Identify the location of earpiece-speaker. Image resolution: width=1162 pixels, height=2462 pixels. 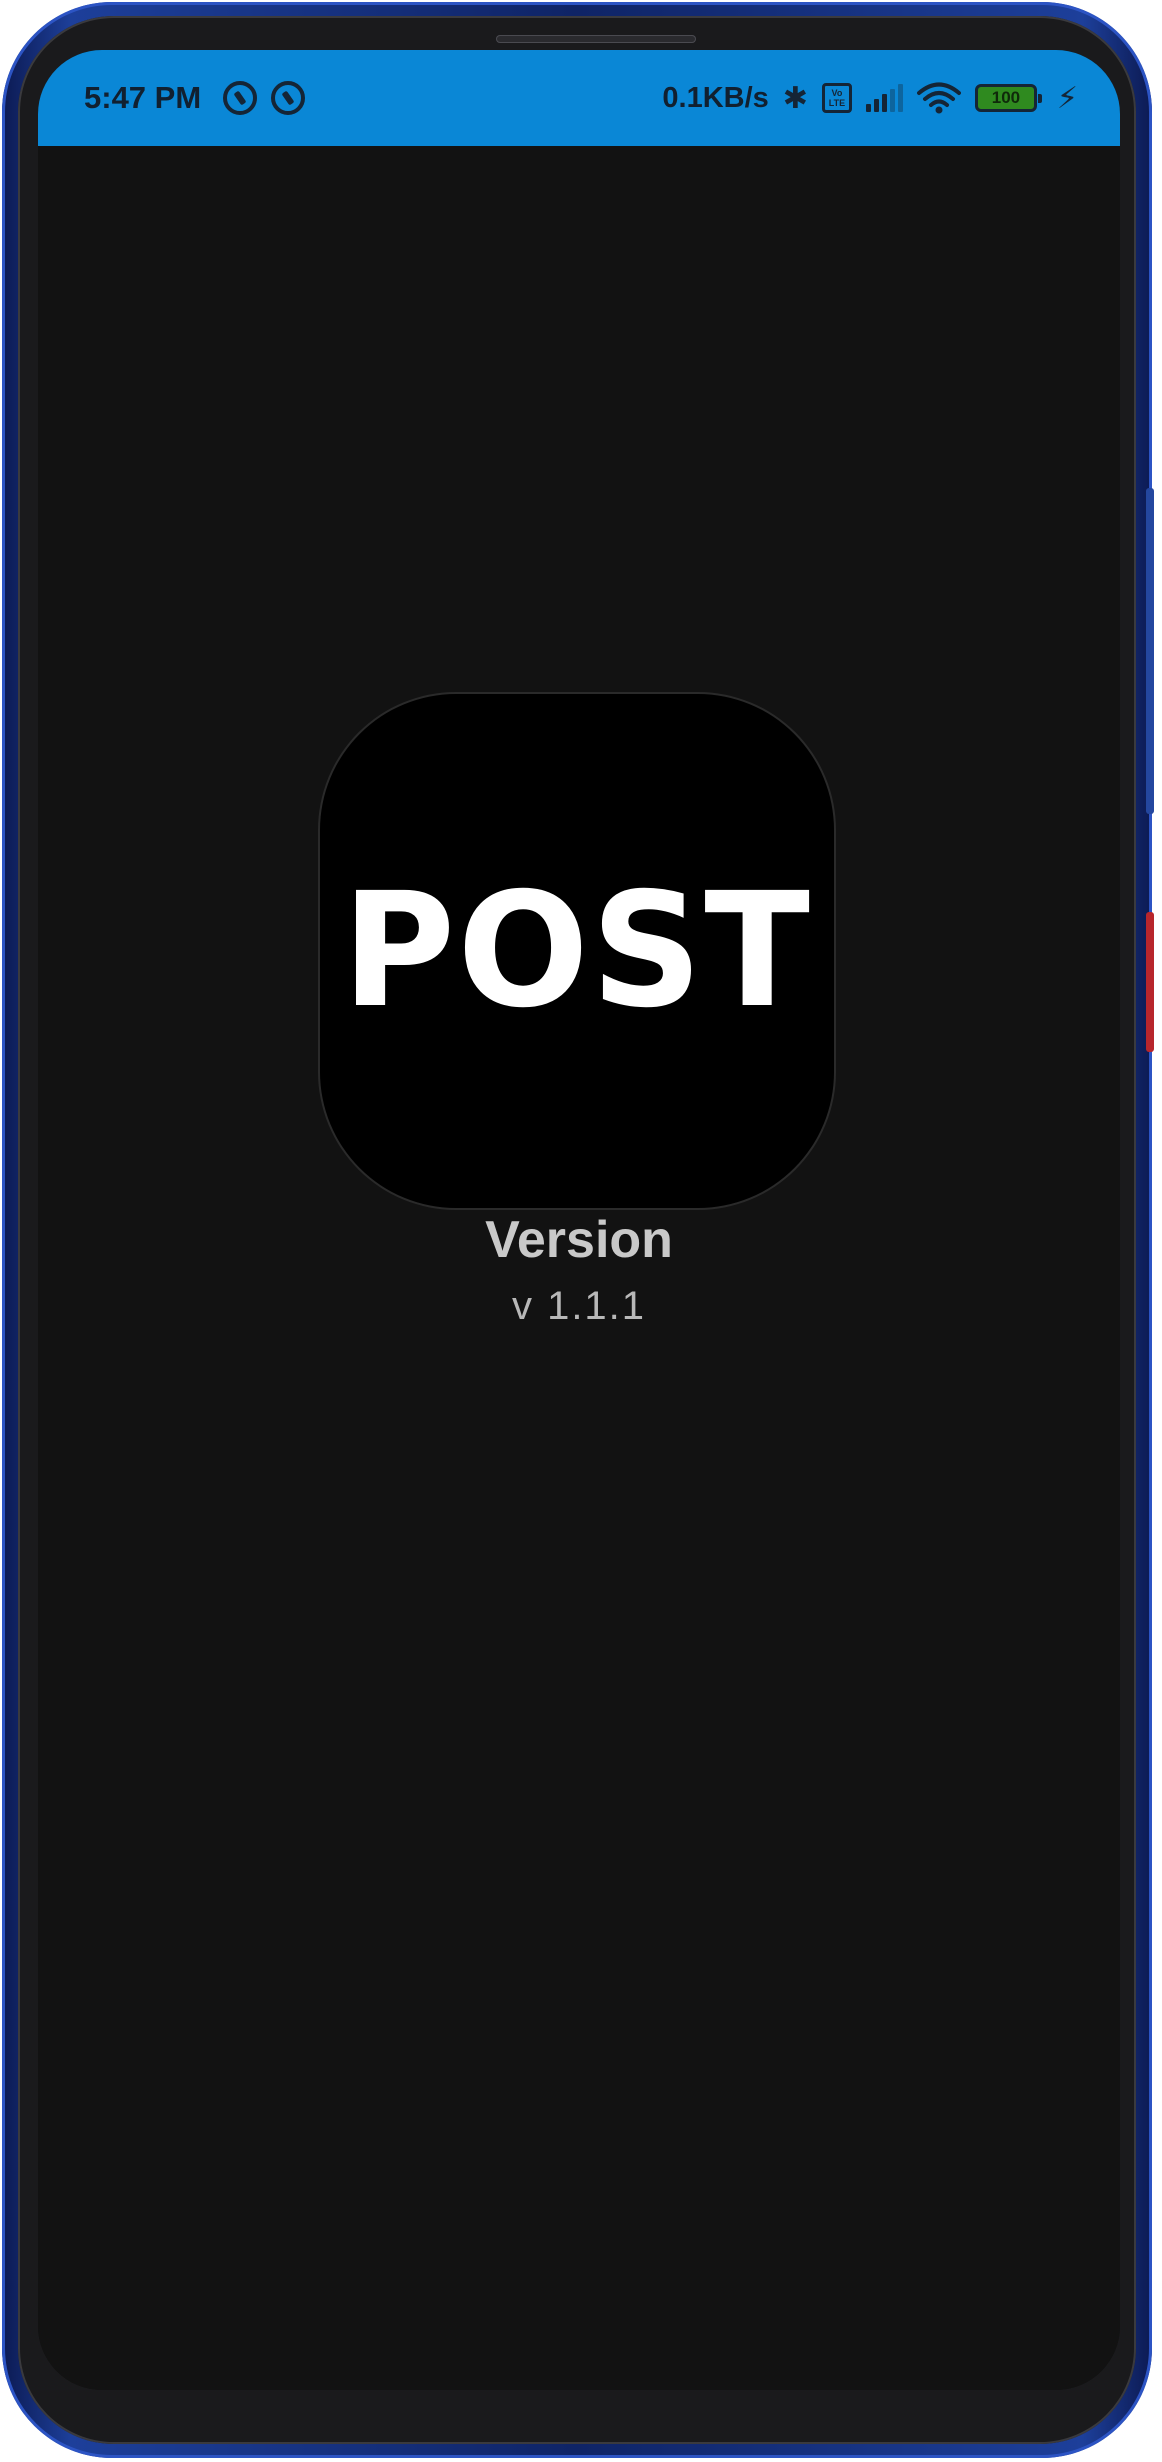
(596, 39).